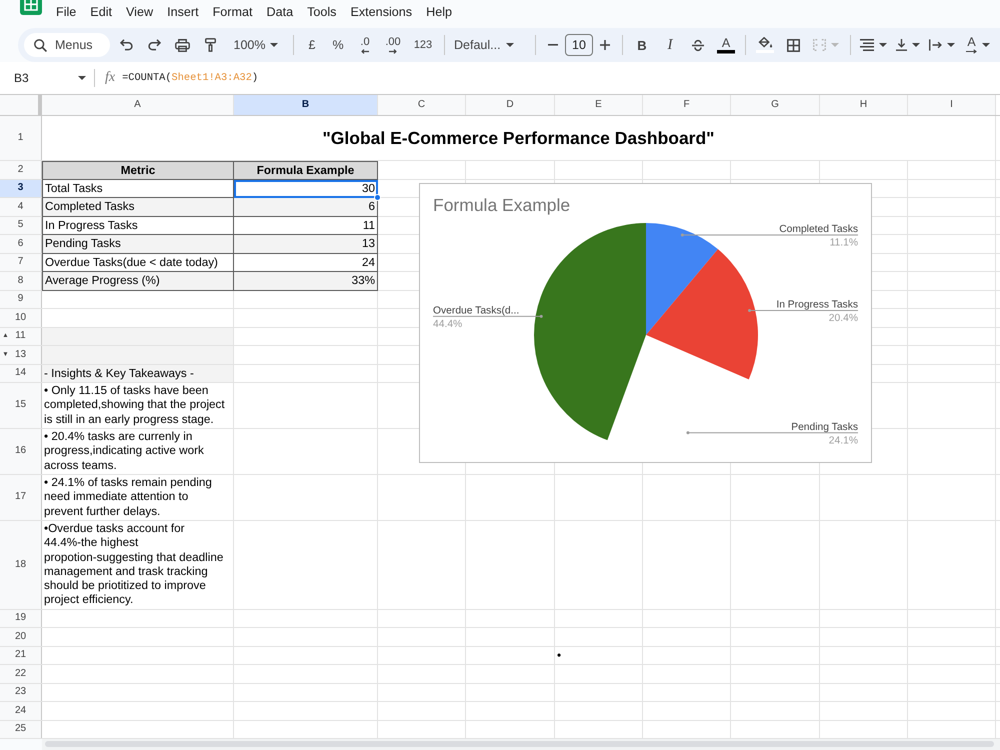  Describe the element at coordinates (935, 45) in the screenshot. I see `text-wrap-icon` at that location.